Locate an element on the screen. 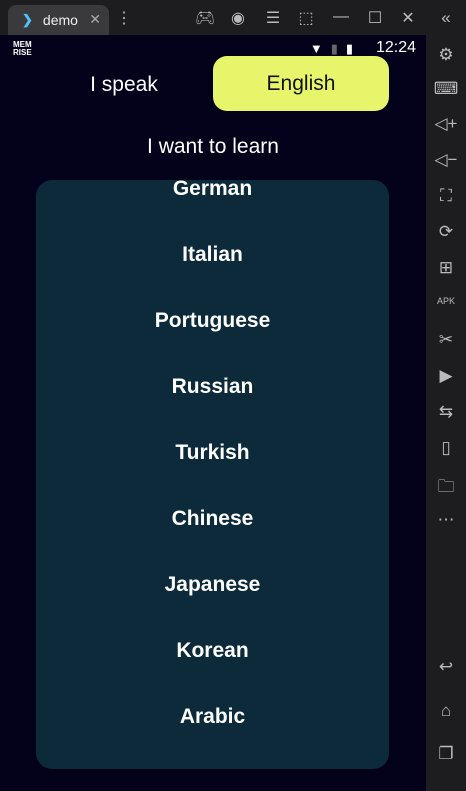 The width and height of the screenshot is (466, 791). no-sim-icon: ▮ is located at coordinates (338, 48).